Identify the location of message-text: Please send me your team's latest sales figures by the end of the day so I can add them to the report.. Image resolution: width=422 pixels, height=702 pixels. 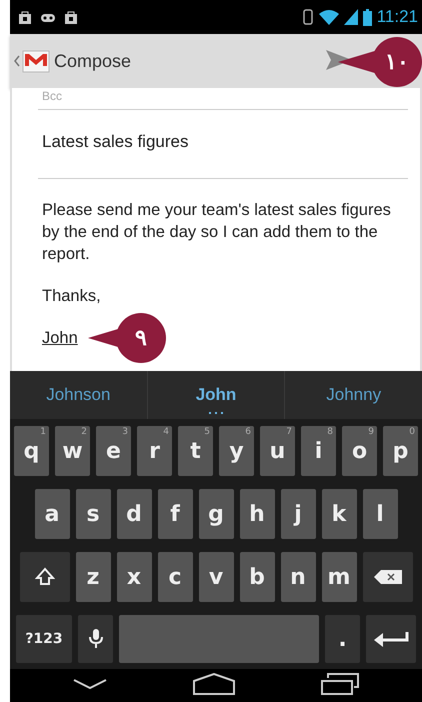
(217, 232).